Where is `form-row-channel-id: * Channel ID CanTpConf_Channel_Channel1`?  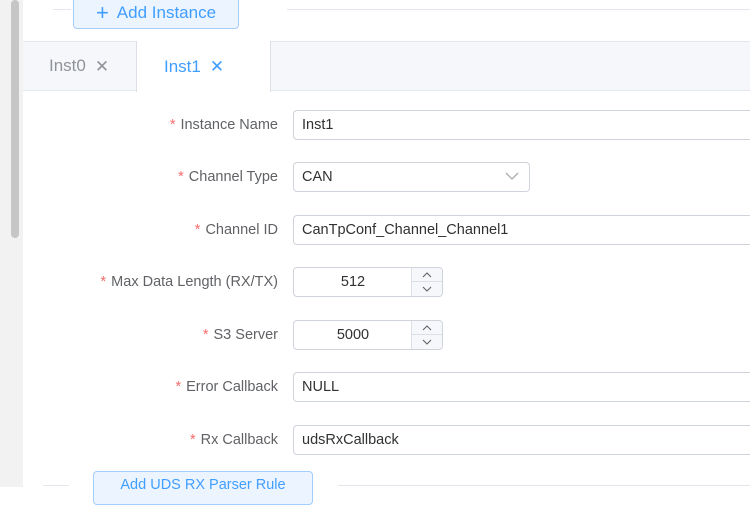
form-row-channel-id: * Channel ID CanTpConf_Channel_Channel1 is located at coordinates (386, 230).